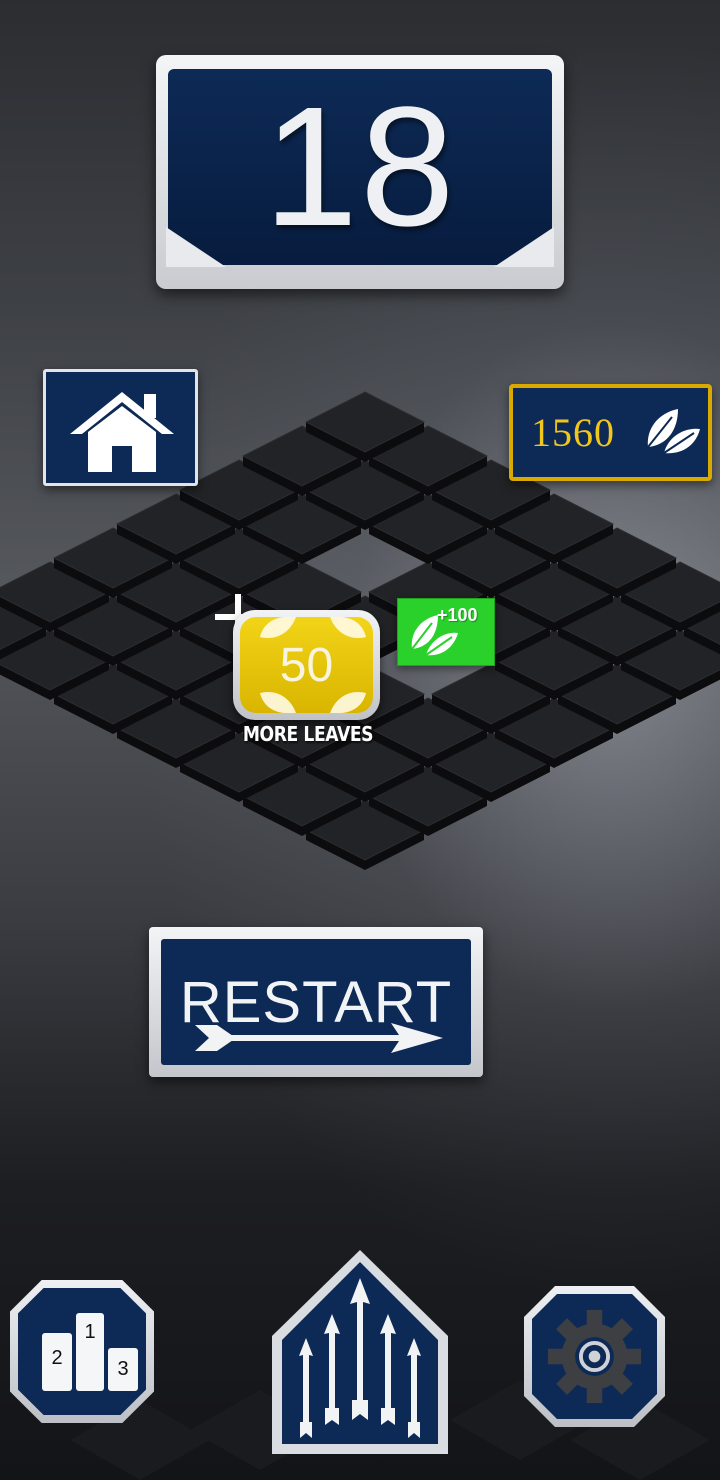 The width and height of the screenshot is (720, 1480). I want to click on score-panel: 18, so click(360, 168).